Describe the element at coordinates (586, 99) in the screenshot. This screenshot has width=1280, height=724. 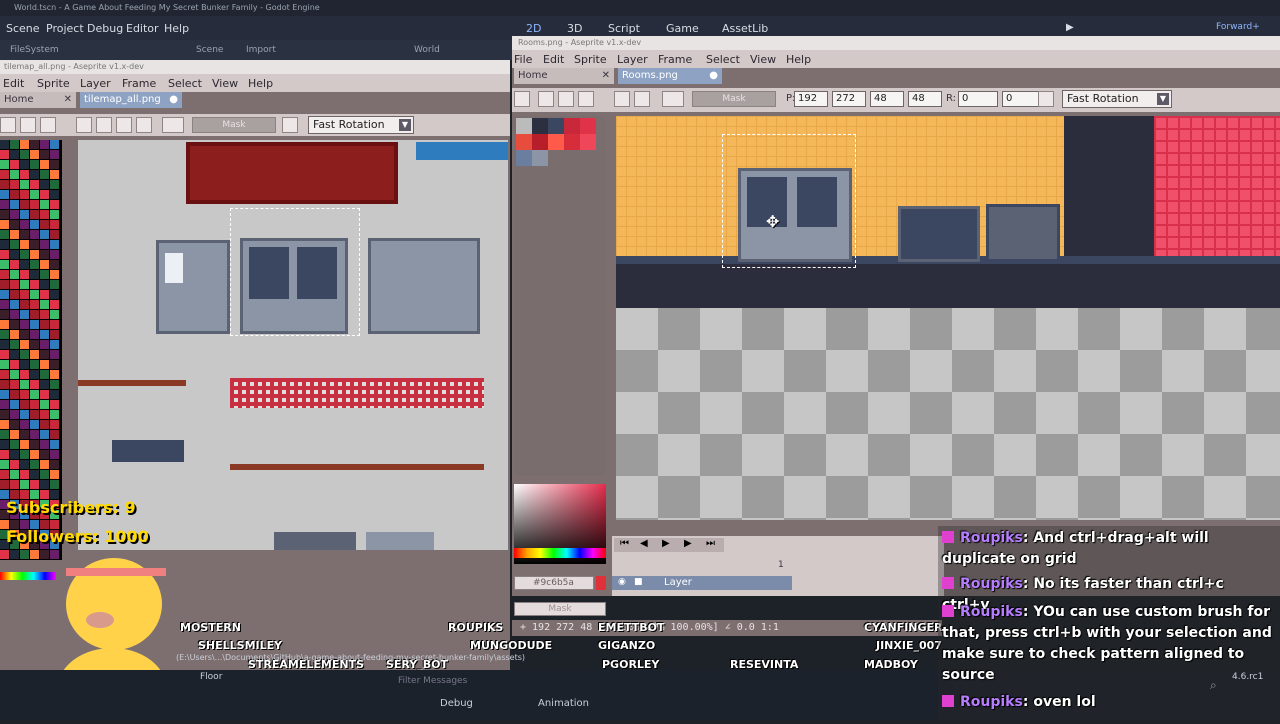
I see `menu-icon` at that location.